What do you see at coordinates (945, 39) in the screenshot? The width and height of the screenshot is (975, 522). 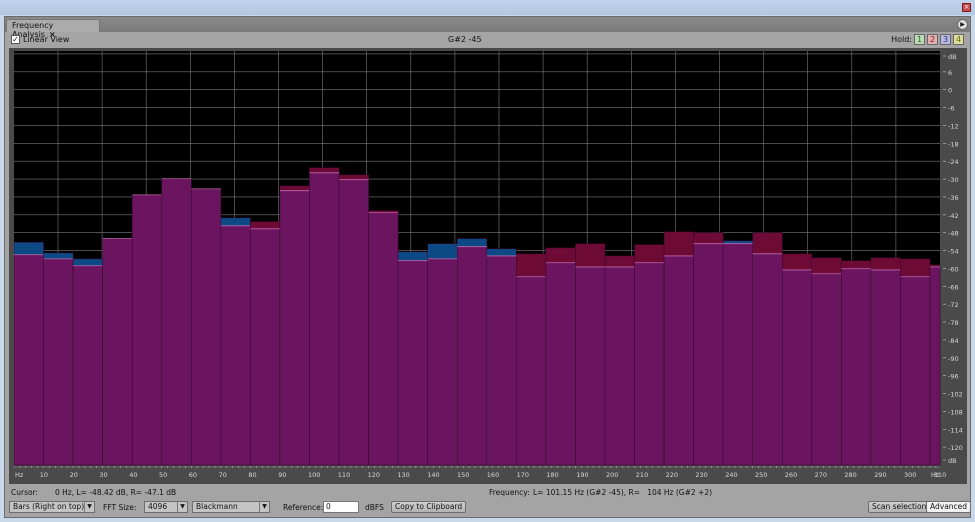 I see `hold-button-3: 3` at bounding box center [945, 39].